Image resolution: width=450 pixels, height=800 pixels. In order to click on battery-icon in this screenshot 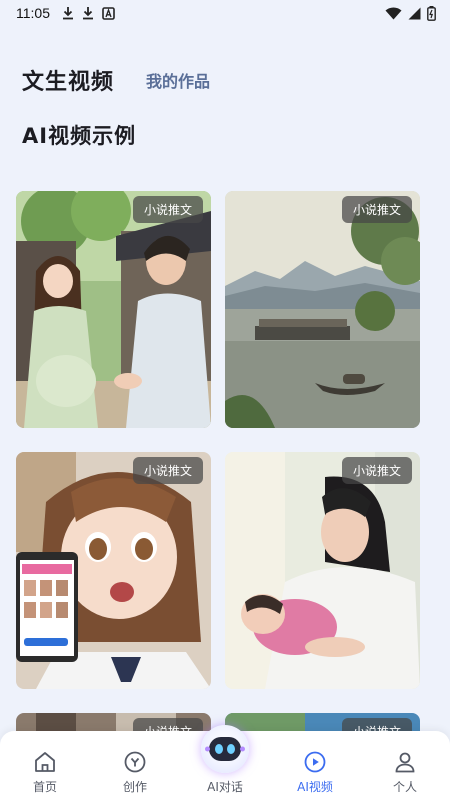, I will do `click(431, 13)`.